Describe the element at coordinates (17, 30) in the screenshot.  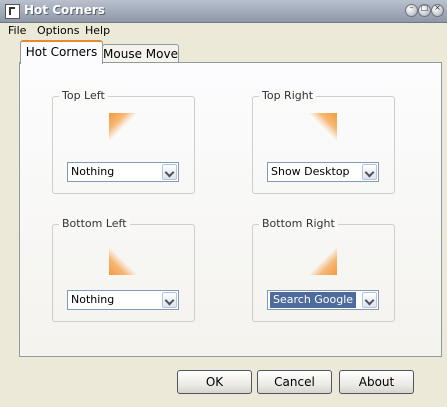
I see `menu-file: File` at that location.